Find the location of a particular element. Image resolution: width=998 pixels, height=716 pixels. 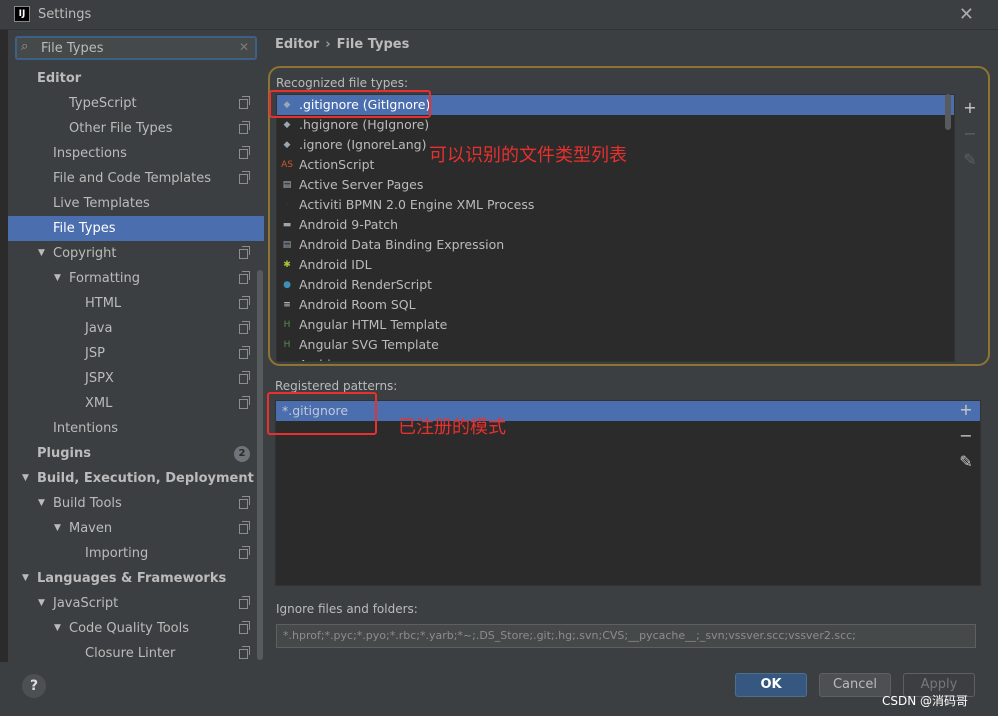

file-type-item: ≡ Android Room SQL is located at coordinates (615, 305).